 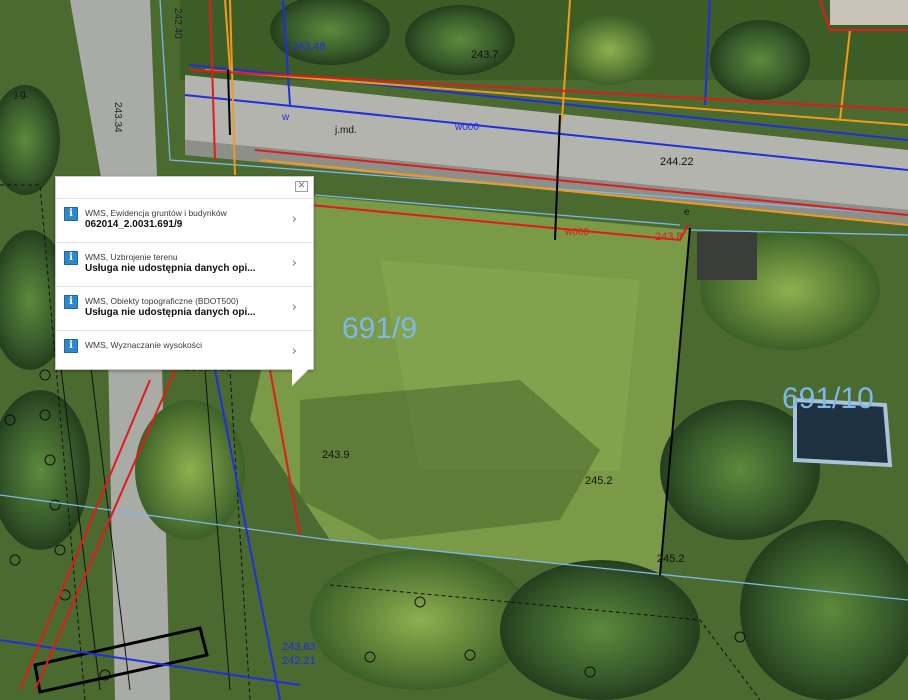 I want to click on popup-item-title: WMS, Ewidencja gruntów i budynków, so click(x=156, y=213).